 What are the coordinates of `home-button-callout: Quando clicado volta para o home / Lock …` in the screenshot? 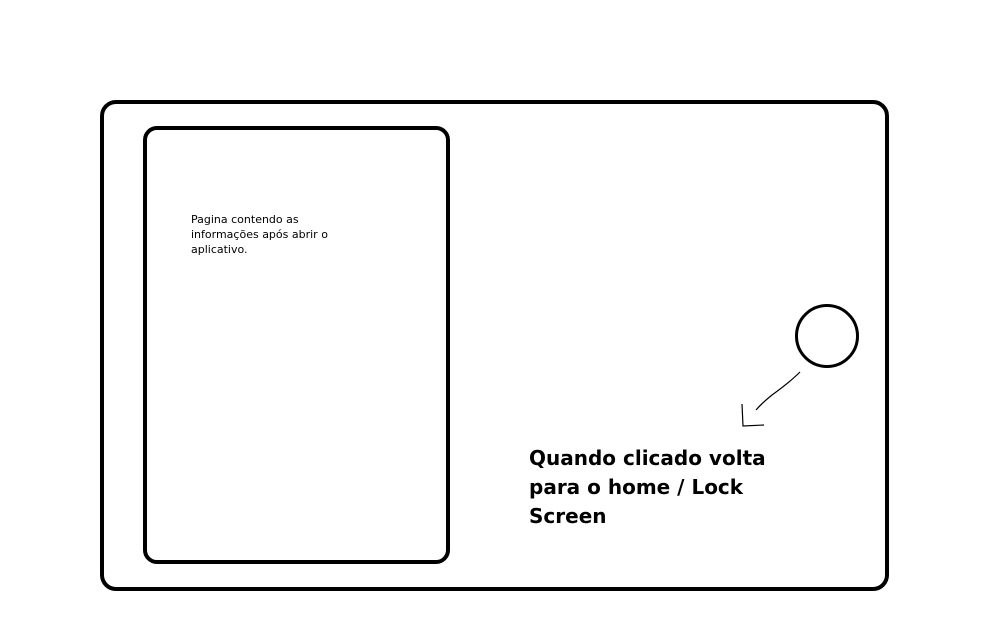 It's located at (647, 487).